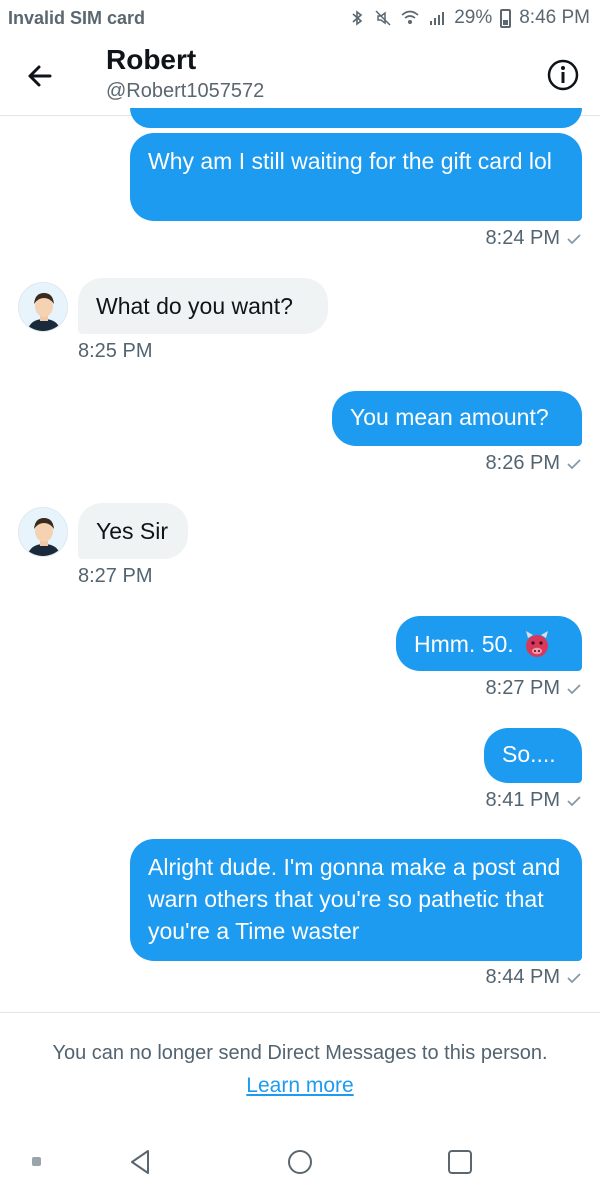 Image resolution: width=600 pixels, height=1200 pixels. What do you see at coordinates (506, 18) in the screenshot?
I see `battery-icon` at bounding box center [506, 18].